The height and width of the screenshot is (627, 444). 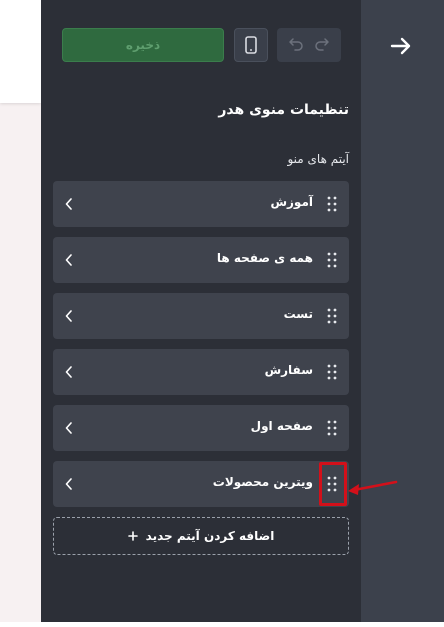 I want to click on menu-item-test: تست, so click(x=201, y=316).